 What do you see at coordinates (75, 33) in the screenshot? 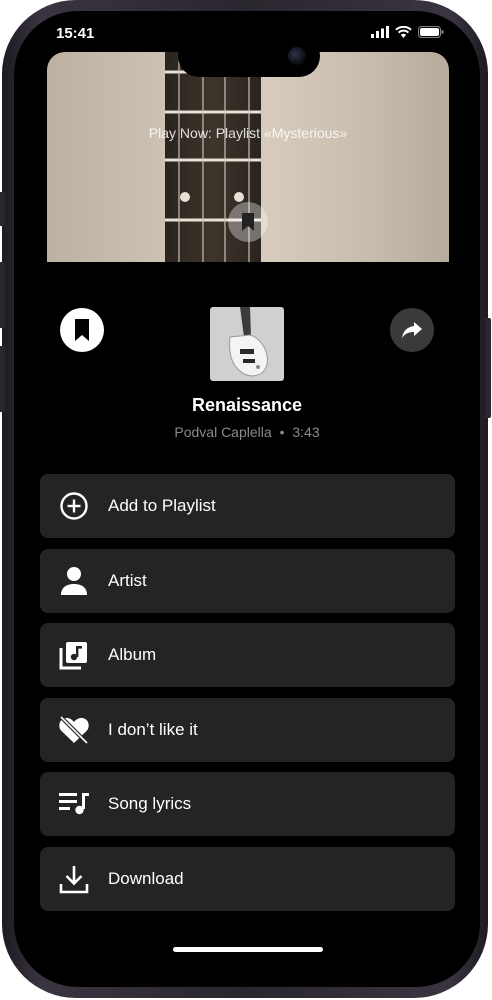
I see `status-time: 15:41` at bounding box center [75, 33].